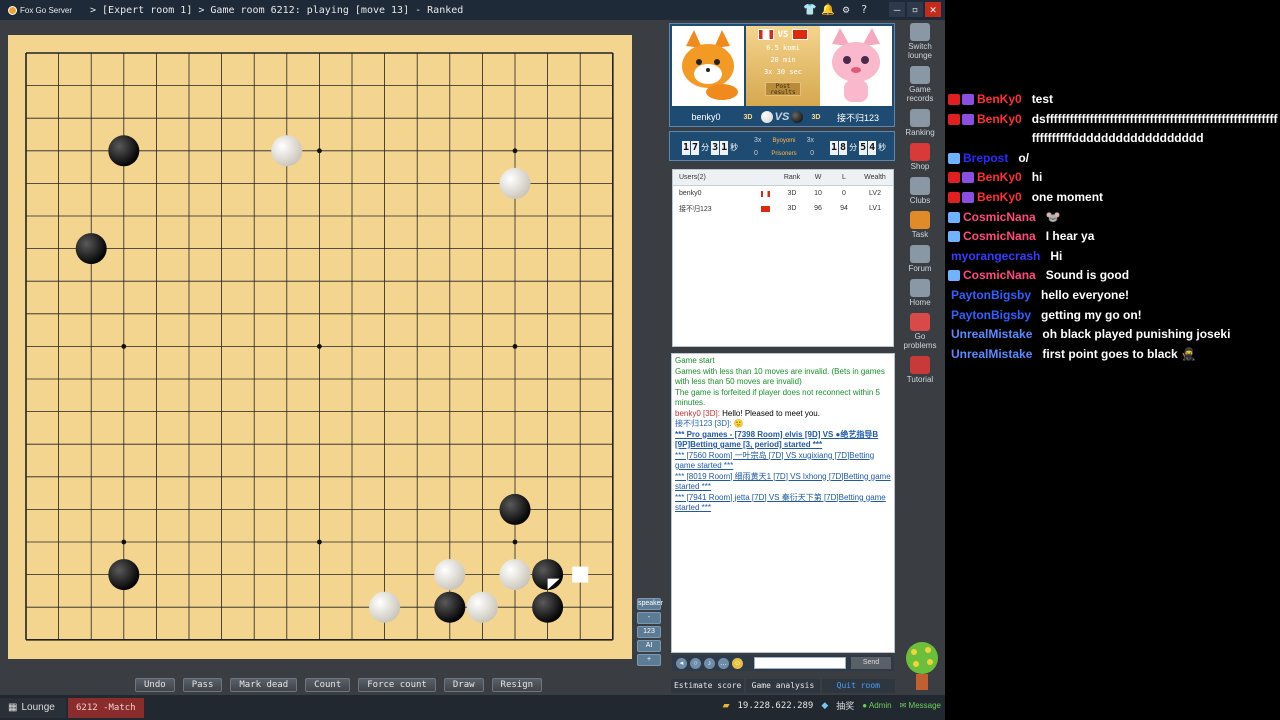 The image size is (1280, 720). I want to click on grid-icon: ▦, so click(13, 707).